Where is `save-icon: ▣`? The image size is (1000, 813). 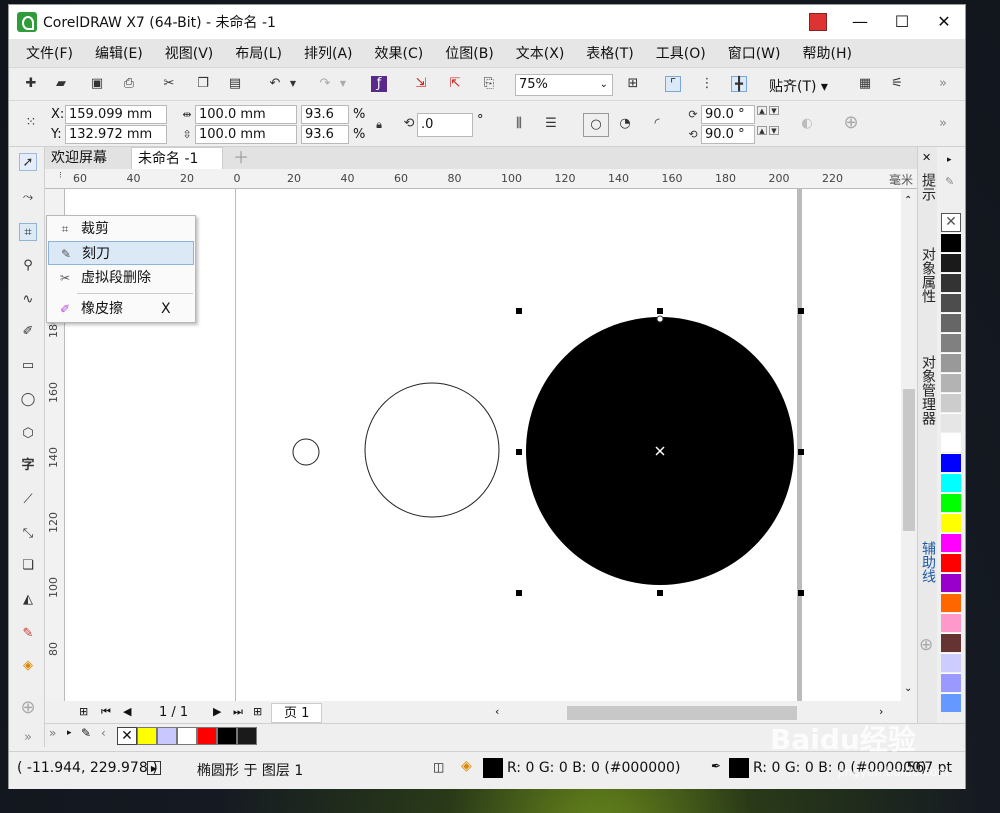
save-icon: ▣ is located at coordinates (97, 84).